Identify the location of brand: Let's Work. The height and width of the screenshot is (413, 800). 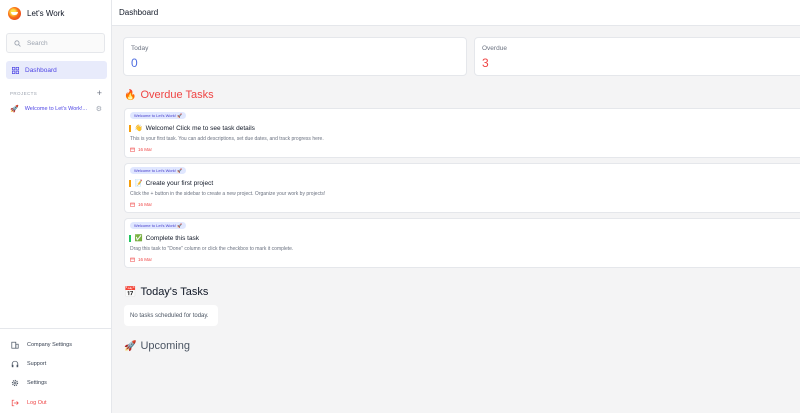
(36, 13).